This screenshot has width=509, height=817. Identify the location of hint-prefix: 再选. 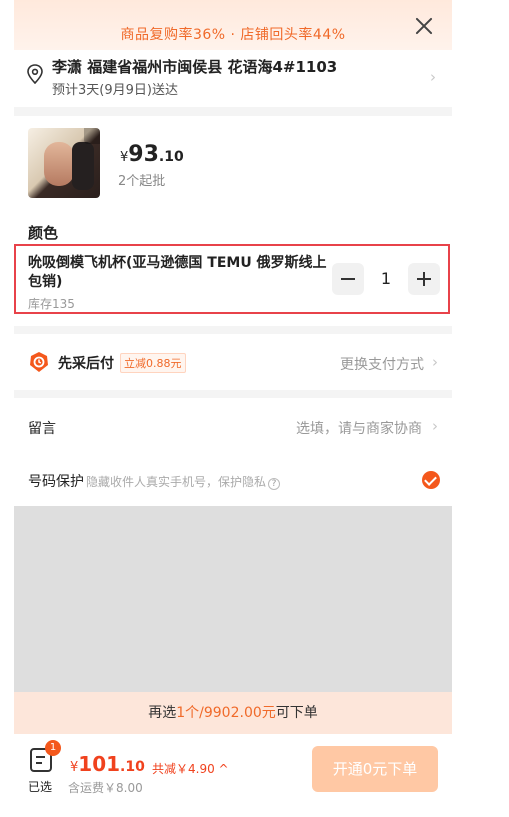
(162, 713).